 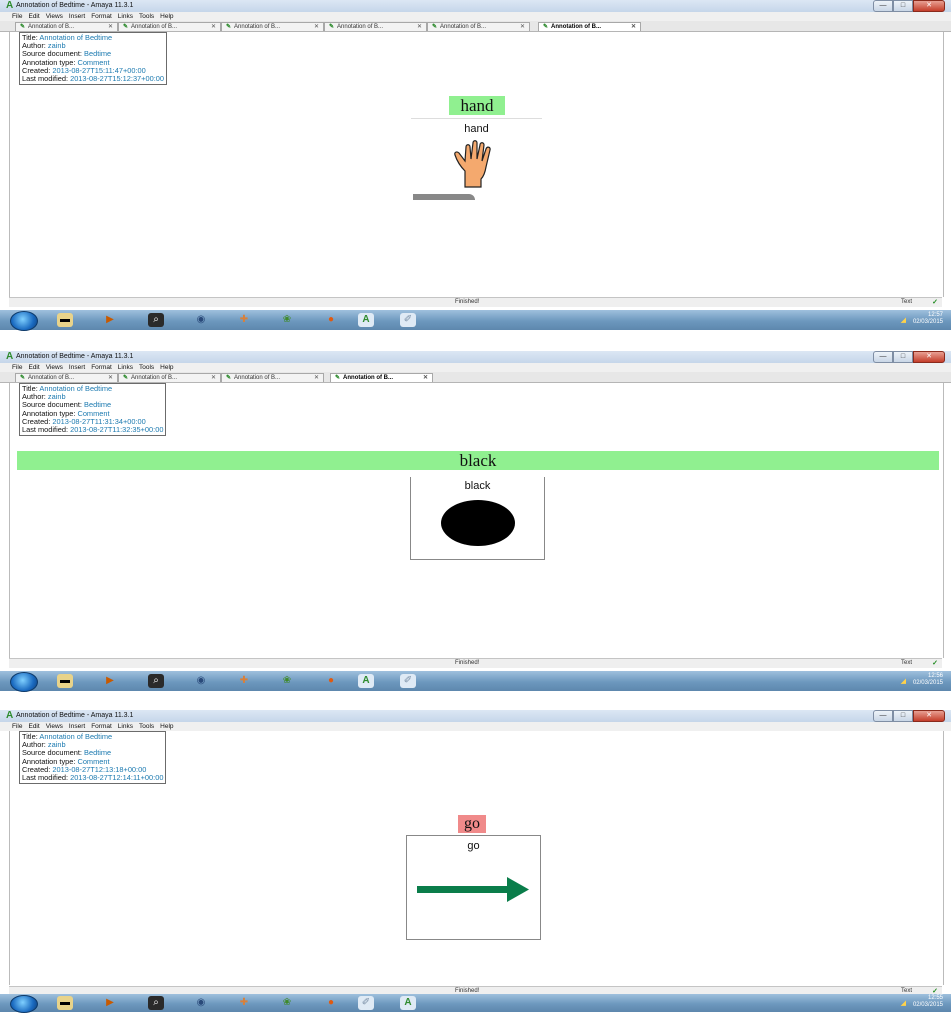 What do you see at coordinates (444, 197) in the screenshot?
I see `card-bottom-edge` at bounding box center [444, 197].